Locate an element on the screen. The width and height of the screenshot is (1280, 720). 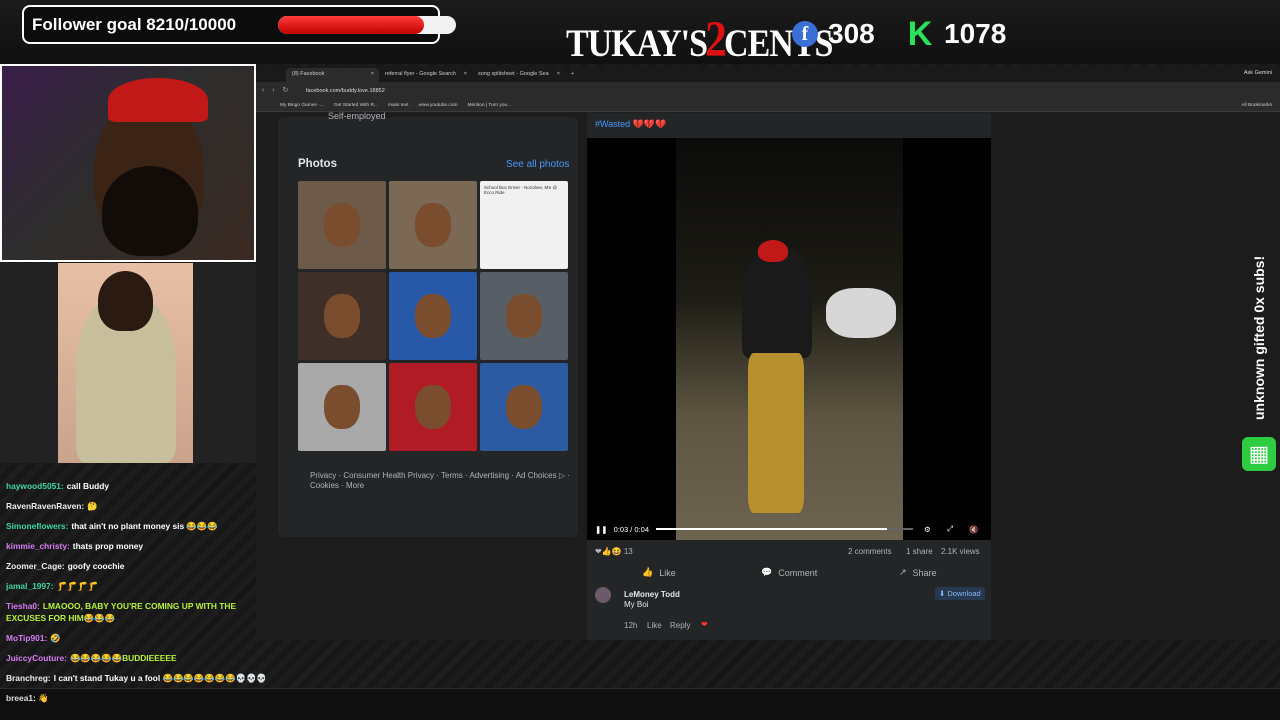
comment-text: My Boi is located at coordinates (636, 604).